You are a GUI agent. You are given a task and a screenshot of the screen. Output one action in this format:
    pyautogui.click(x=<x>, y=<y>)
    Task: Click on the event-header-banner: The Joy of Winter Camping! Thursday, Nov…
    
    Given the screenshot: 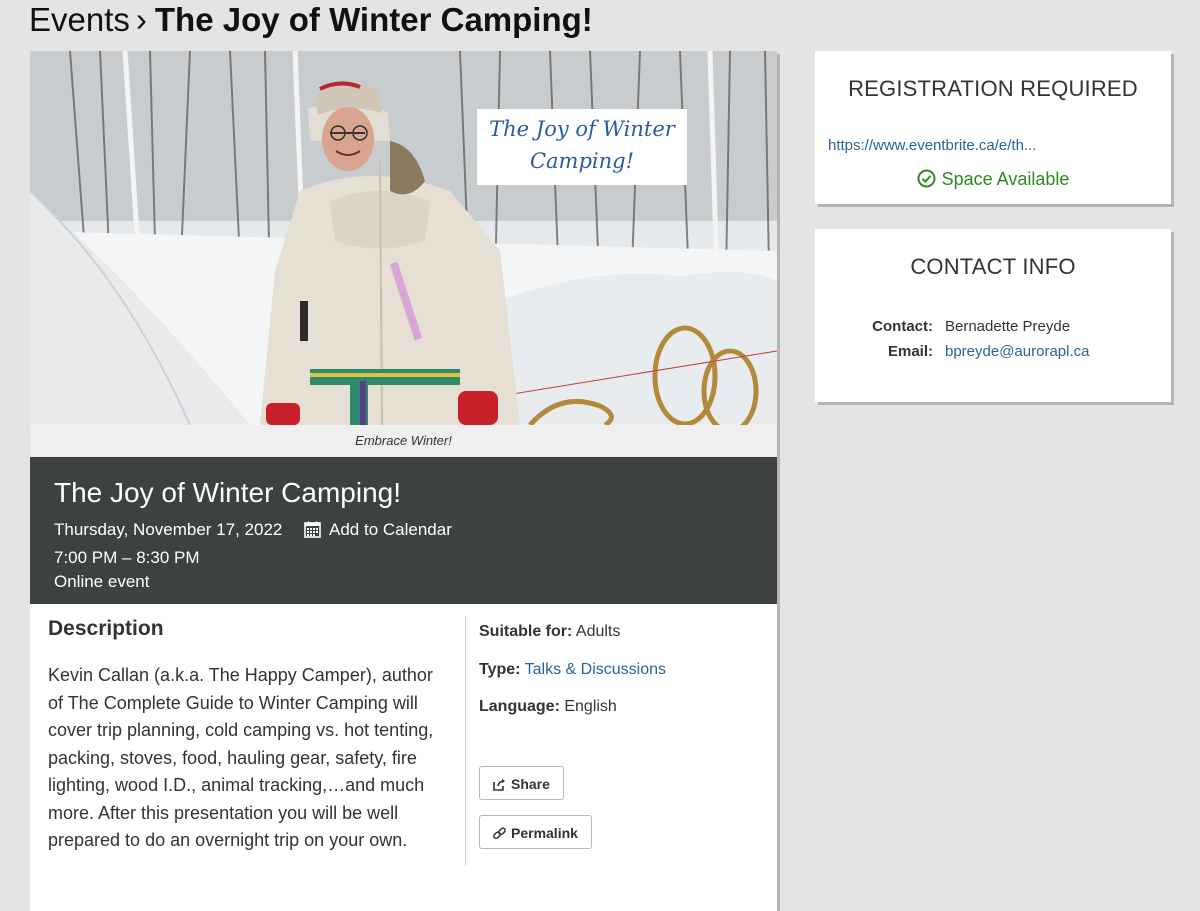 What is the action you would take?
    pyautogui.click(x=403, y=530)
    